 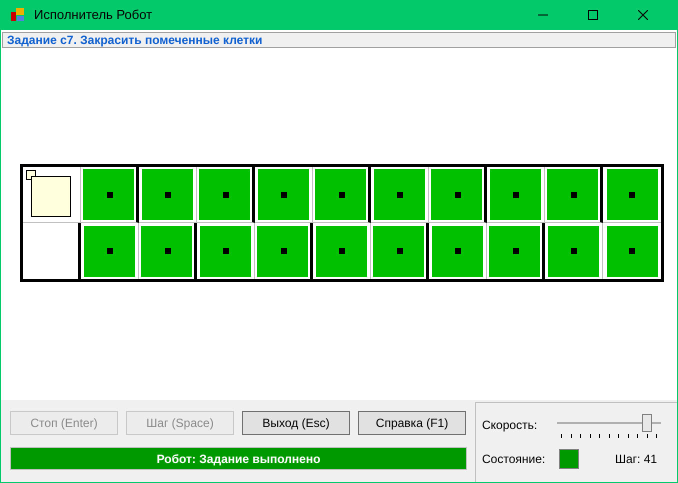 What do you see at coordinates (412, 423) in the screenshot?
I see `command-button: Справка (F1)` at bounding box center [412, 423].